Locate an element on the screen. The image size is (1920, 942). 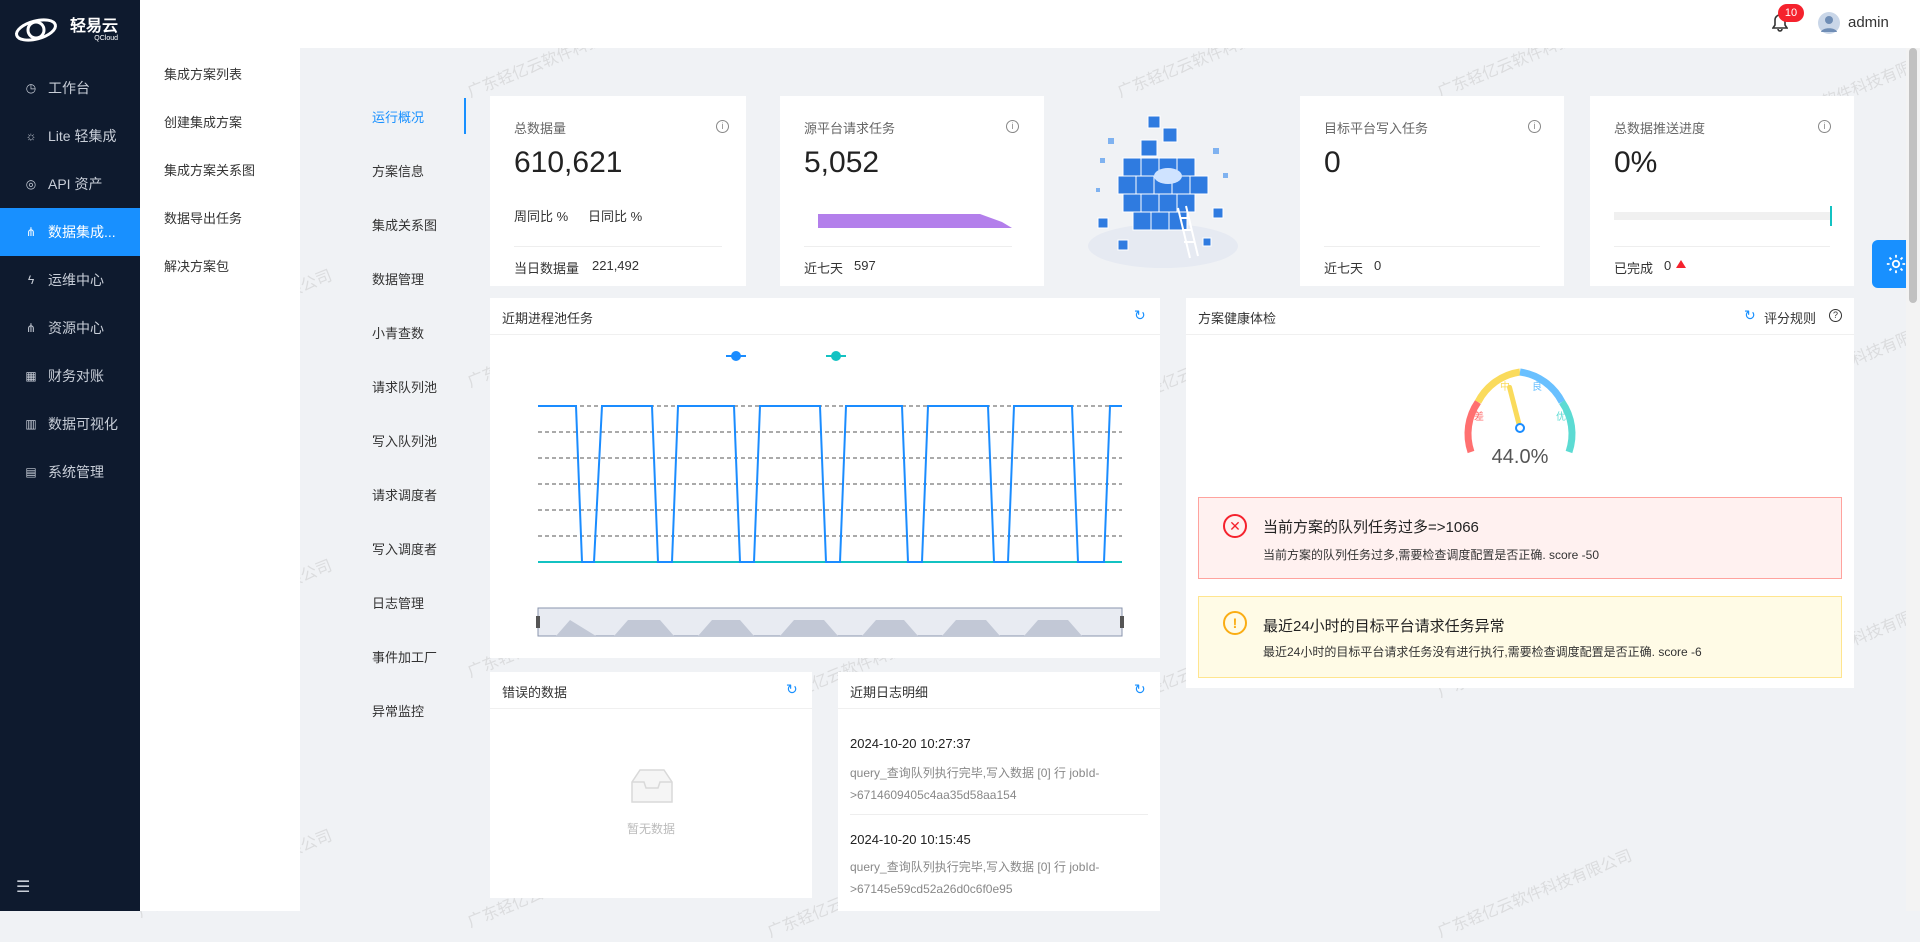
brand-logo: 轻易云 QCloud is located at coordinates (69, 30).